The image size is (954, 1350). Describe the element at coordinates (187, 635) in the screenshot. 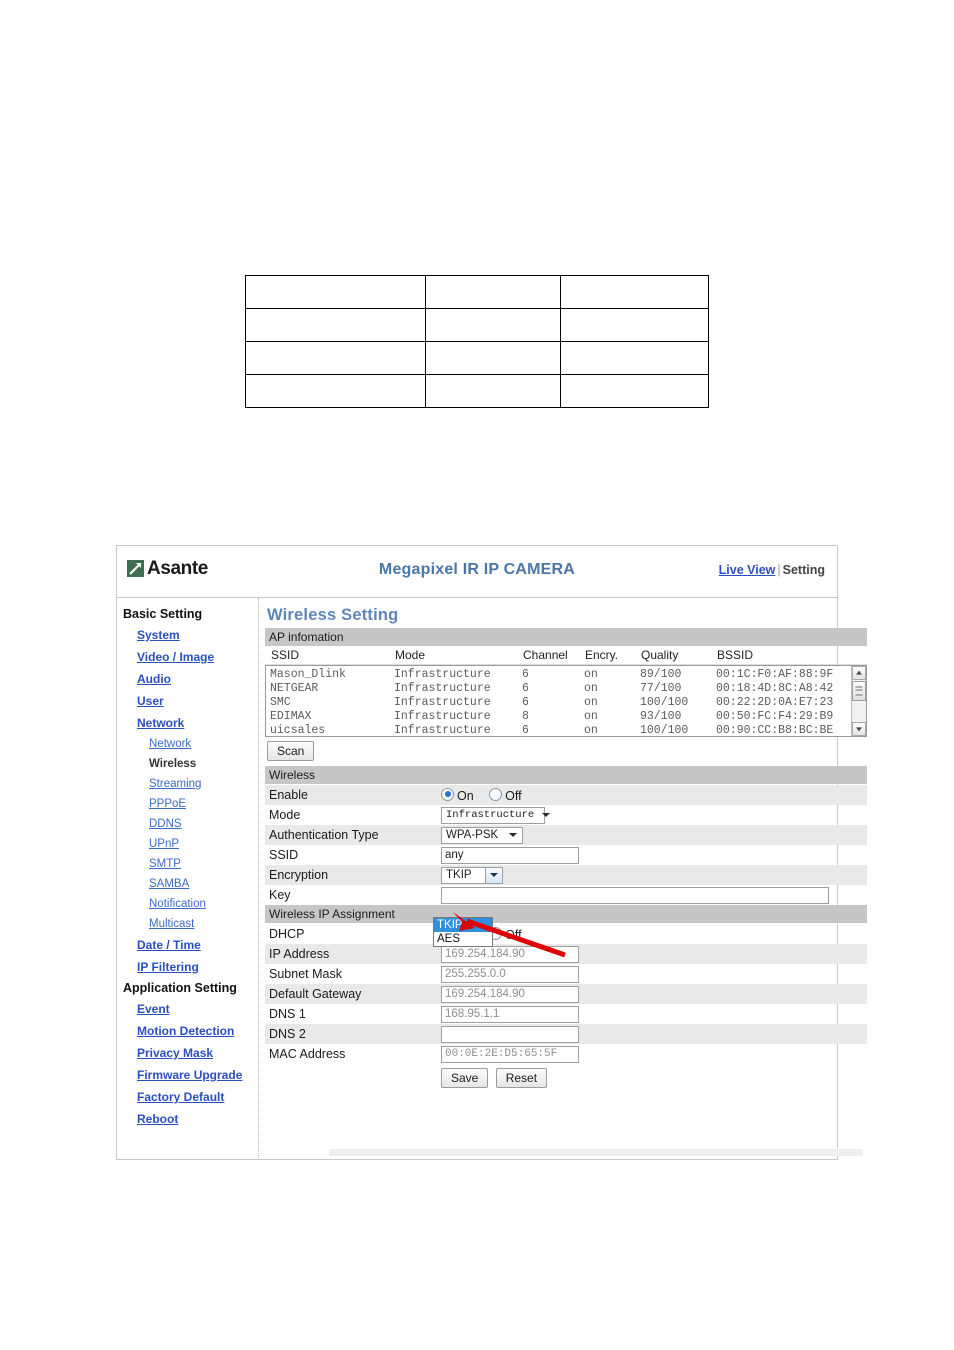

I see `sidebar-item-system: System` at that location.